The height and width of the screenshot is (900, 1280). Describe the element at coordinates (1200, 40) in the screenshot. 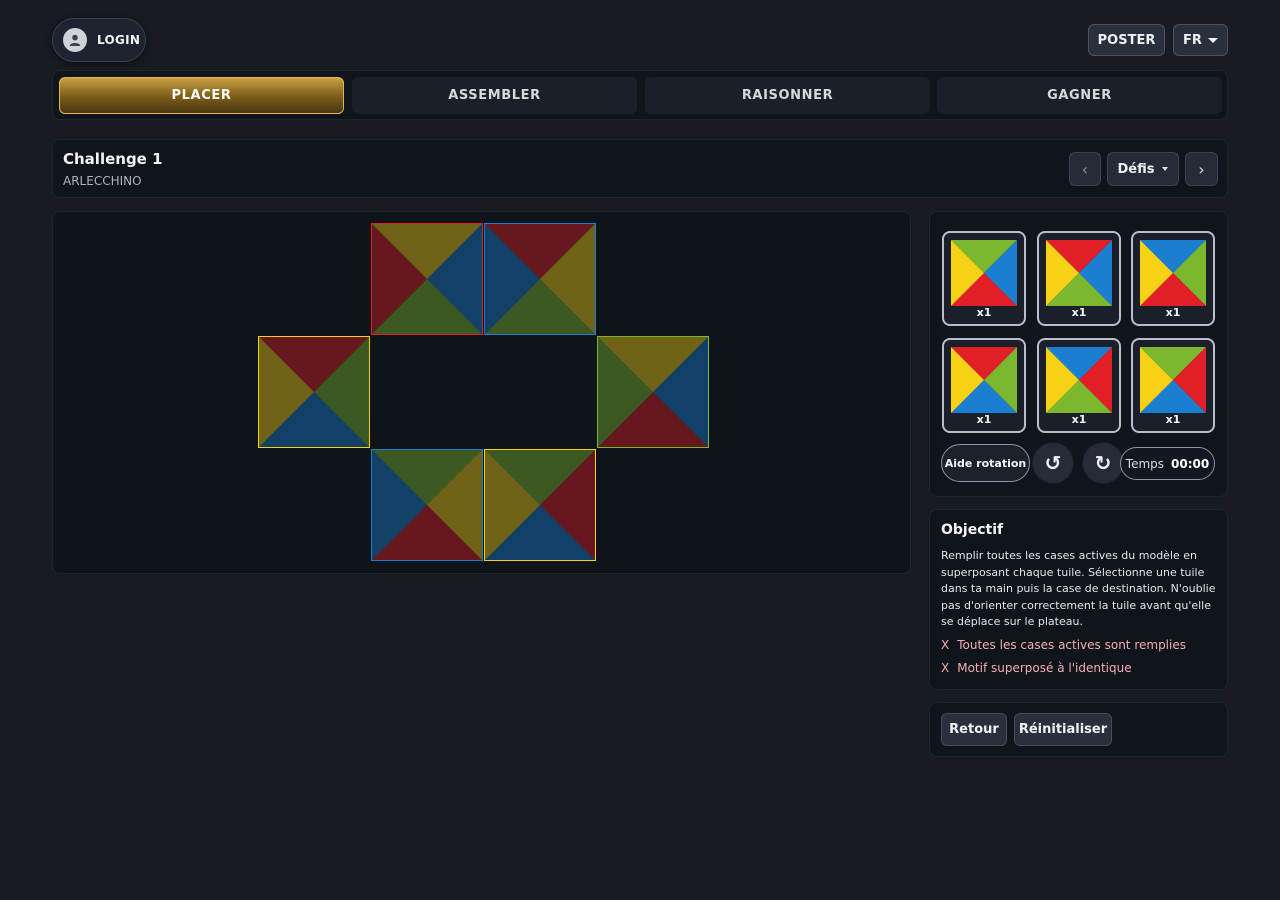

I see `language-select: FR` at that location.